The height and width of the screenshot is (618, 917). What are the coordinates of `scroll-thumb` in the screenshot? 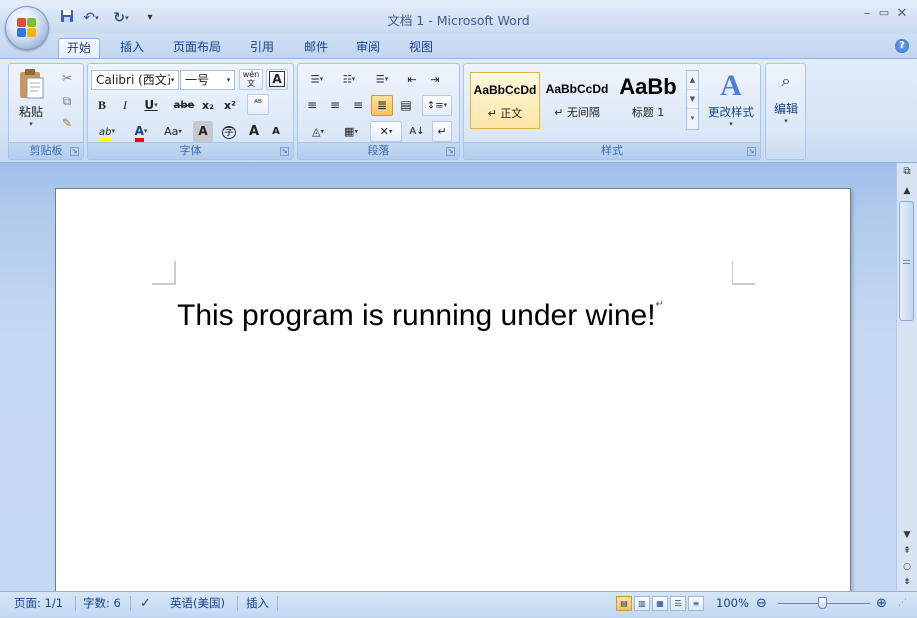 It's located at (906, 261).